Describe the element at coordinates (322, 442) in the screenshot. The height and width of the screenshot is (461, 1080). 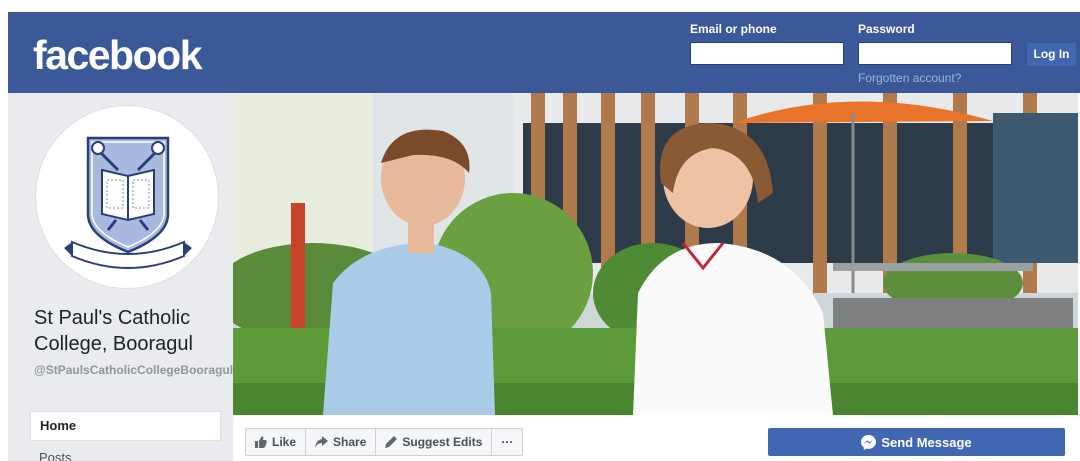
I see `share-icon` at that location.